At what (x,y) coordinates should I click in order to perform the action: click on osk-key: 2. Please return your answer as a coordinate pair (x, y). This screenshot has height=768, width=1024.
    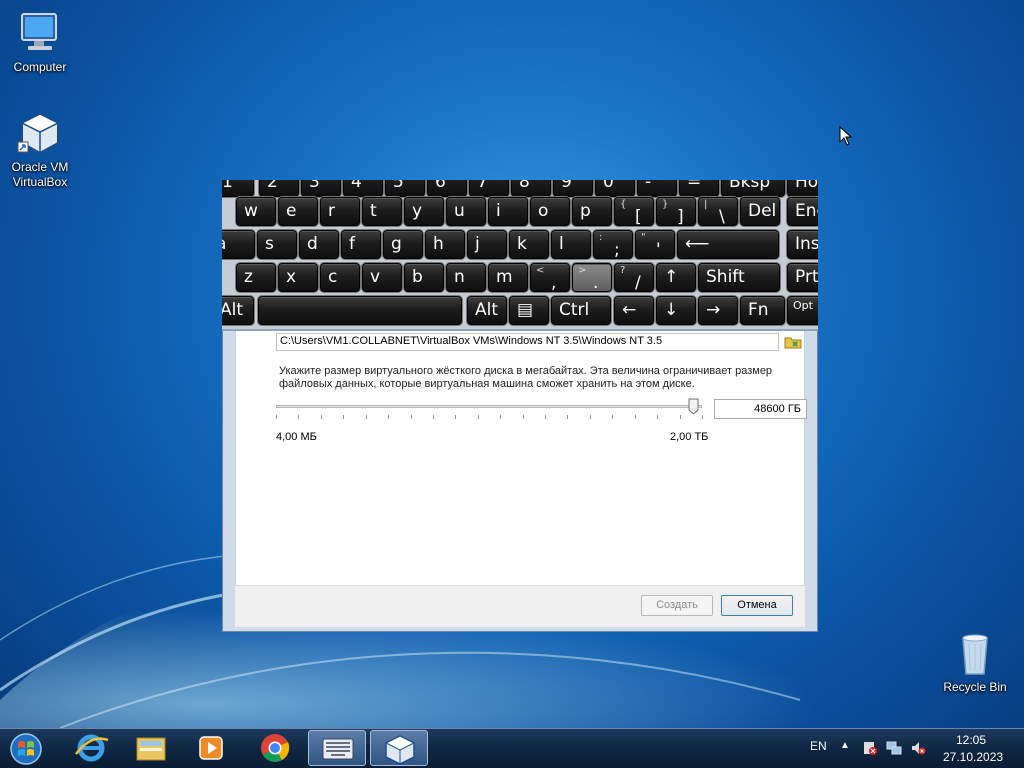
    Looking at the image, I should click on (279, 188).